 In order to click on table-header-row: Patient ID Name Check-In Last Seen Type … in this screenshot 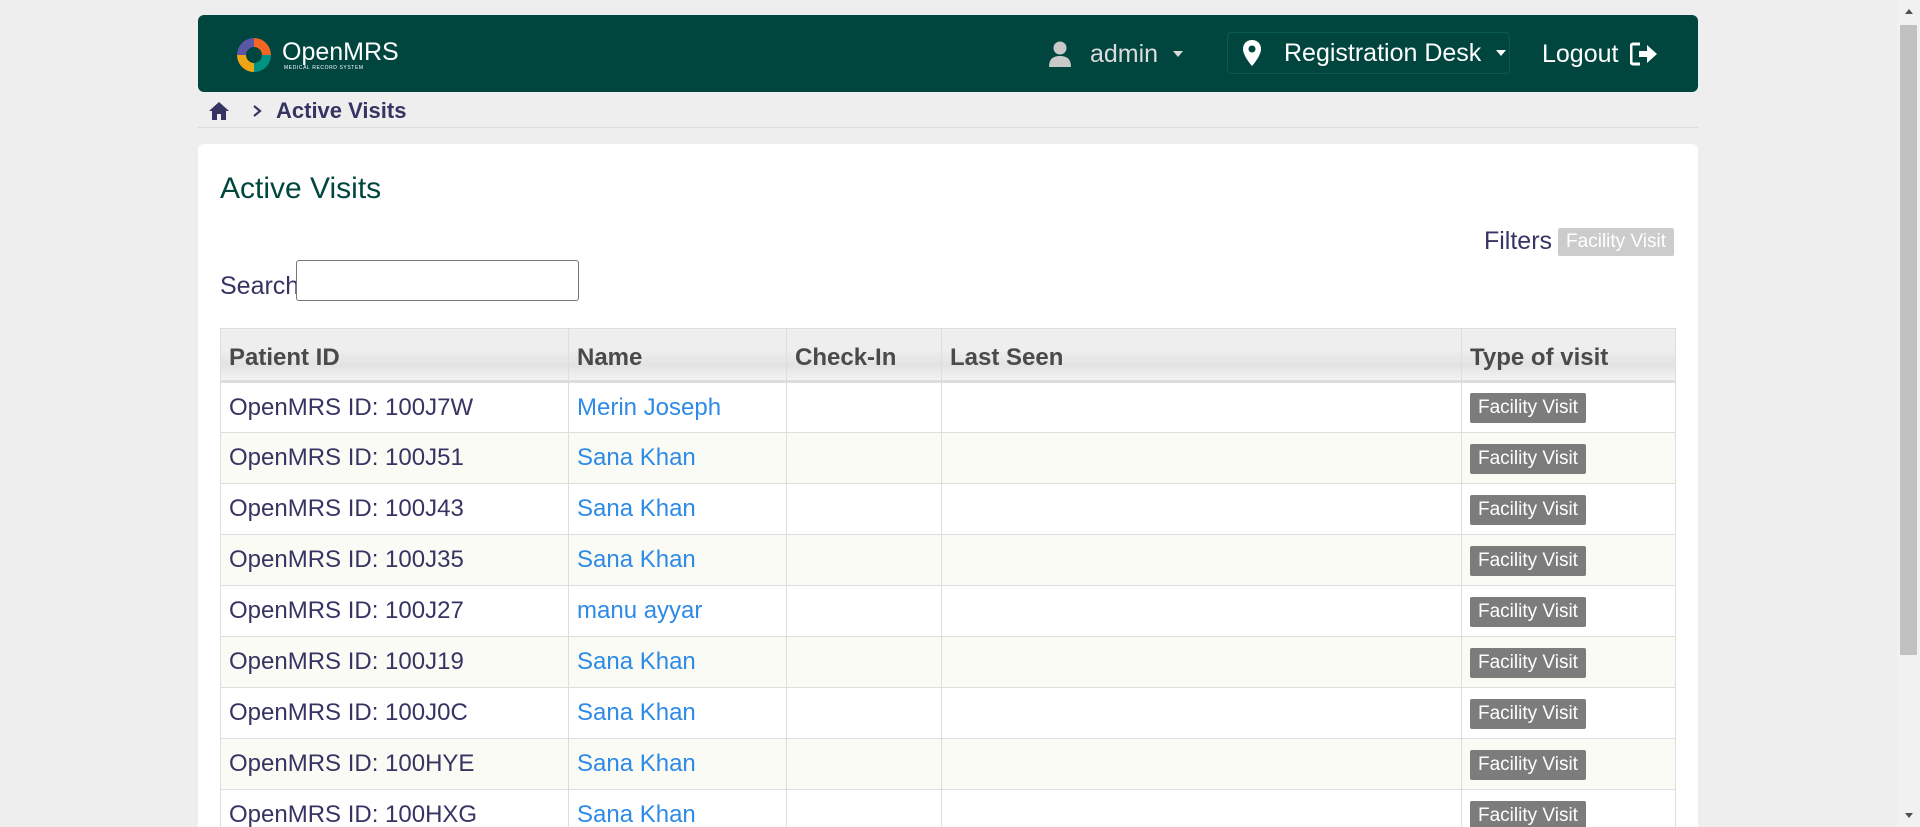, I will do `click(948, 355)`.